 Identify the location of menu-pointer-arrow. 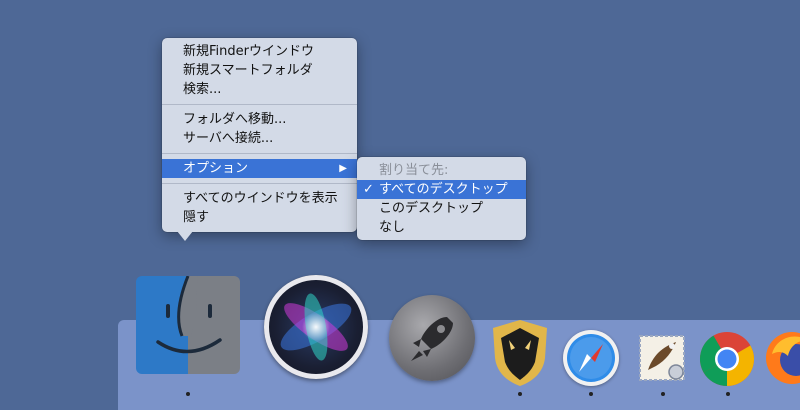
(185, 236).